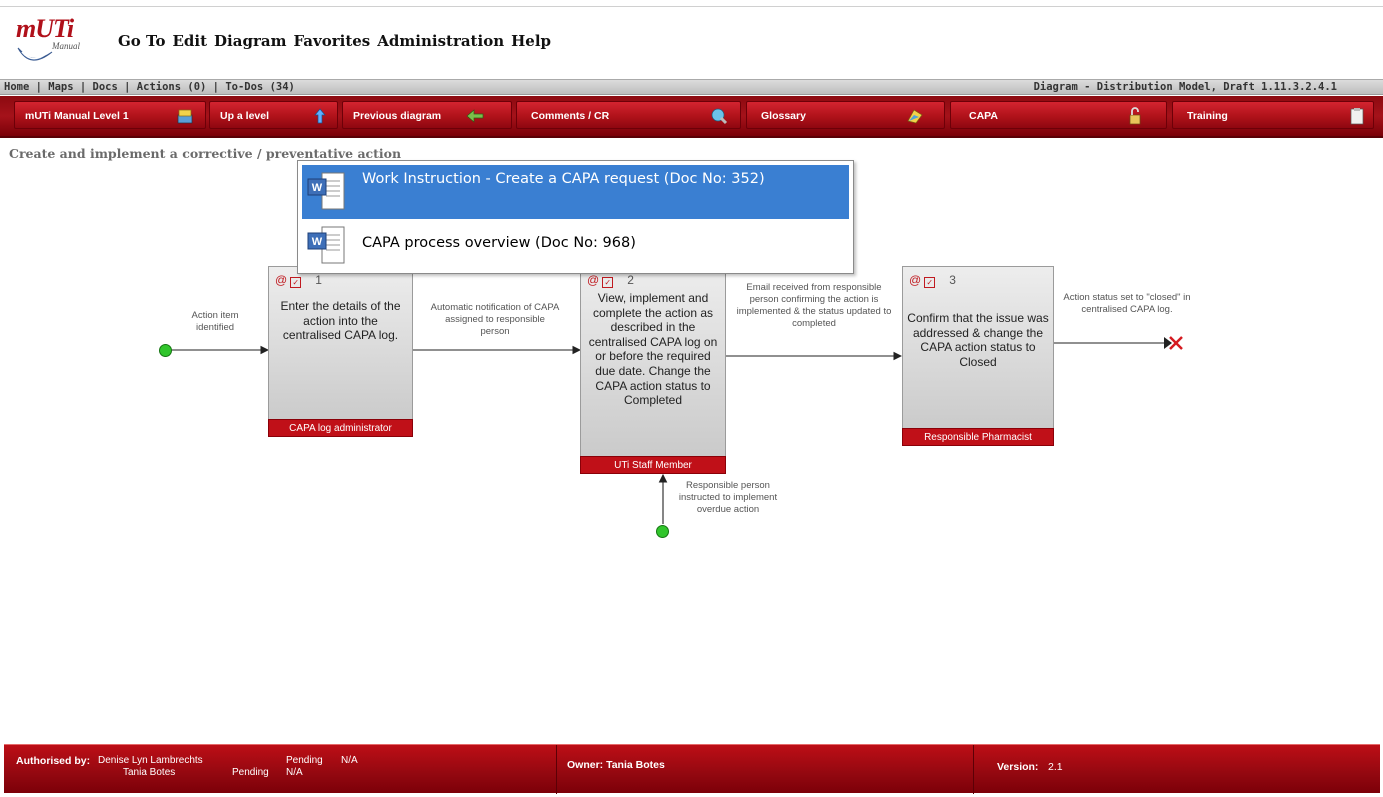  Describe the element at coordinates (719, 116) in the screenshot. I see `comments-icon` at that location.